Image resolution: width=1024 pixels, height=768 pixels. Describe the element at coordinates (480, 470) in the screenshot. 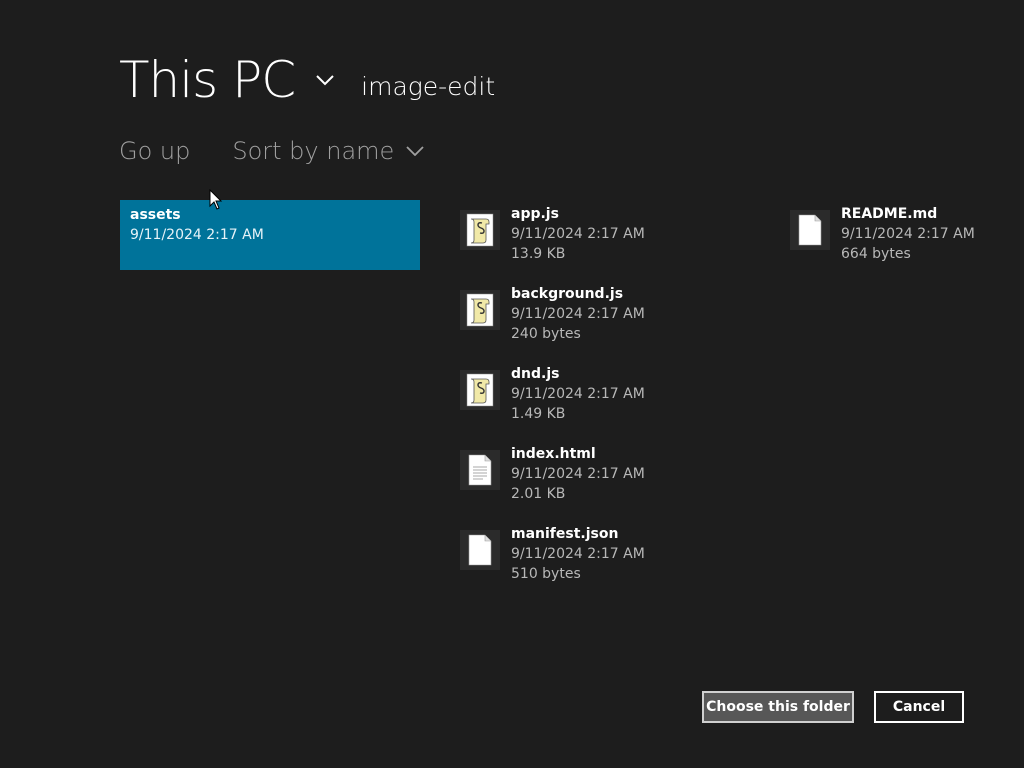

I see `text-document-icon` at that location.